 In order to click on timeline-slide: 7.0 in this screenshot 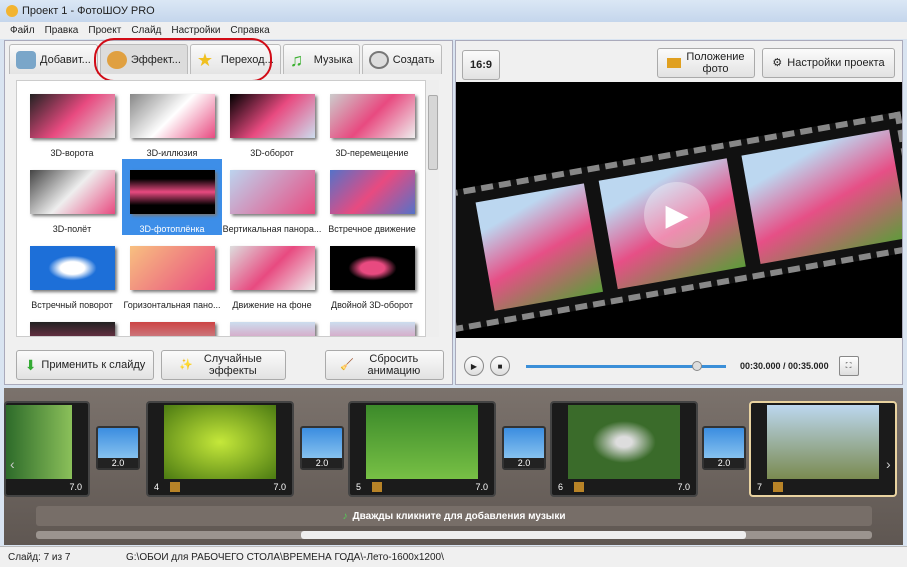, I will do `click(47, 449)`.